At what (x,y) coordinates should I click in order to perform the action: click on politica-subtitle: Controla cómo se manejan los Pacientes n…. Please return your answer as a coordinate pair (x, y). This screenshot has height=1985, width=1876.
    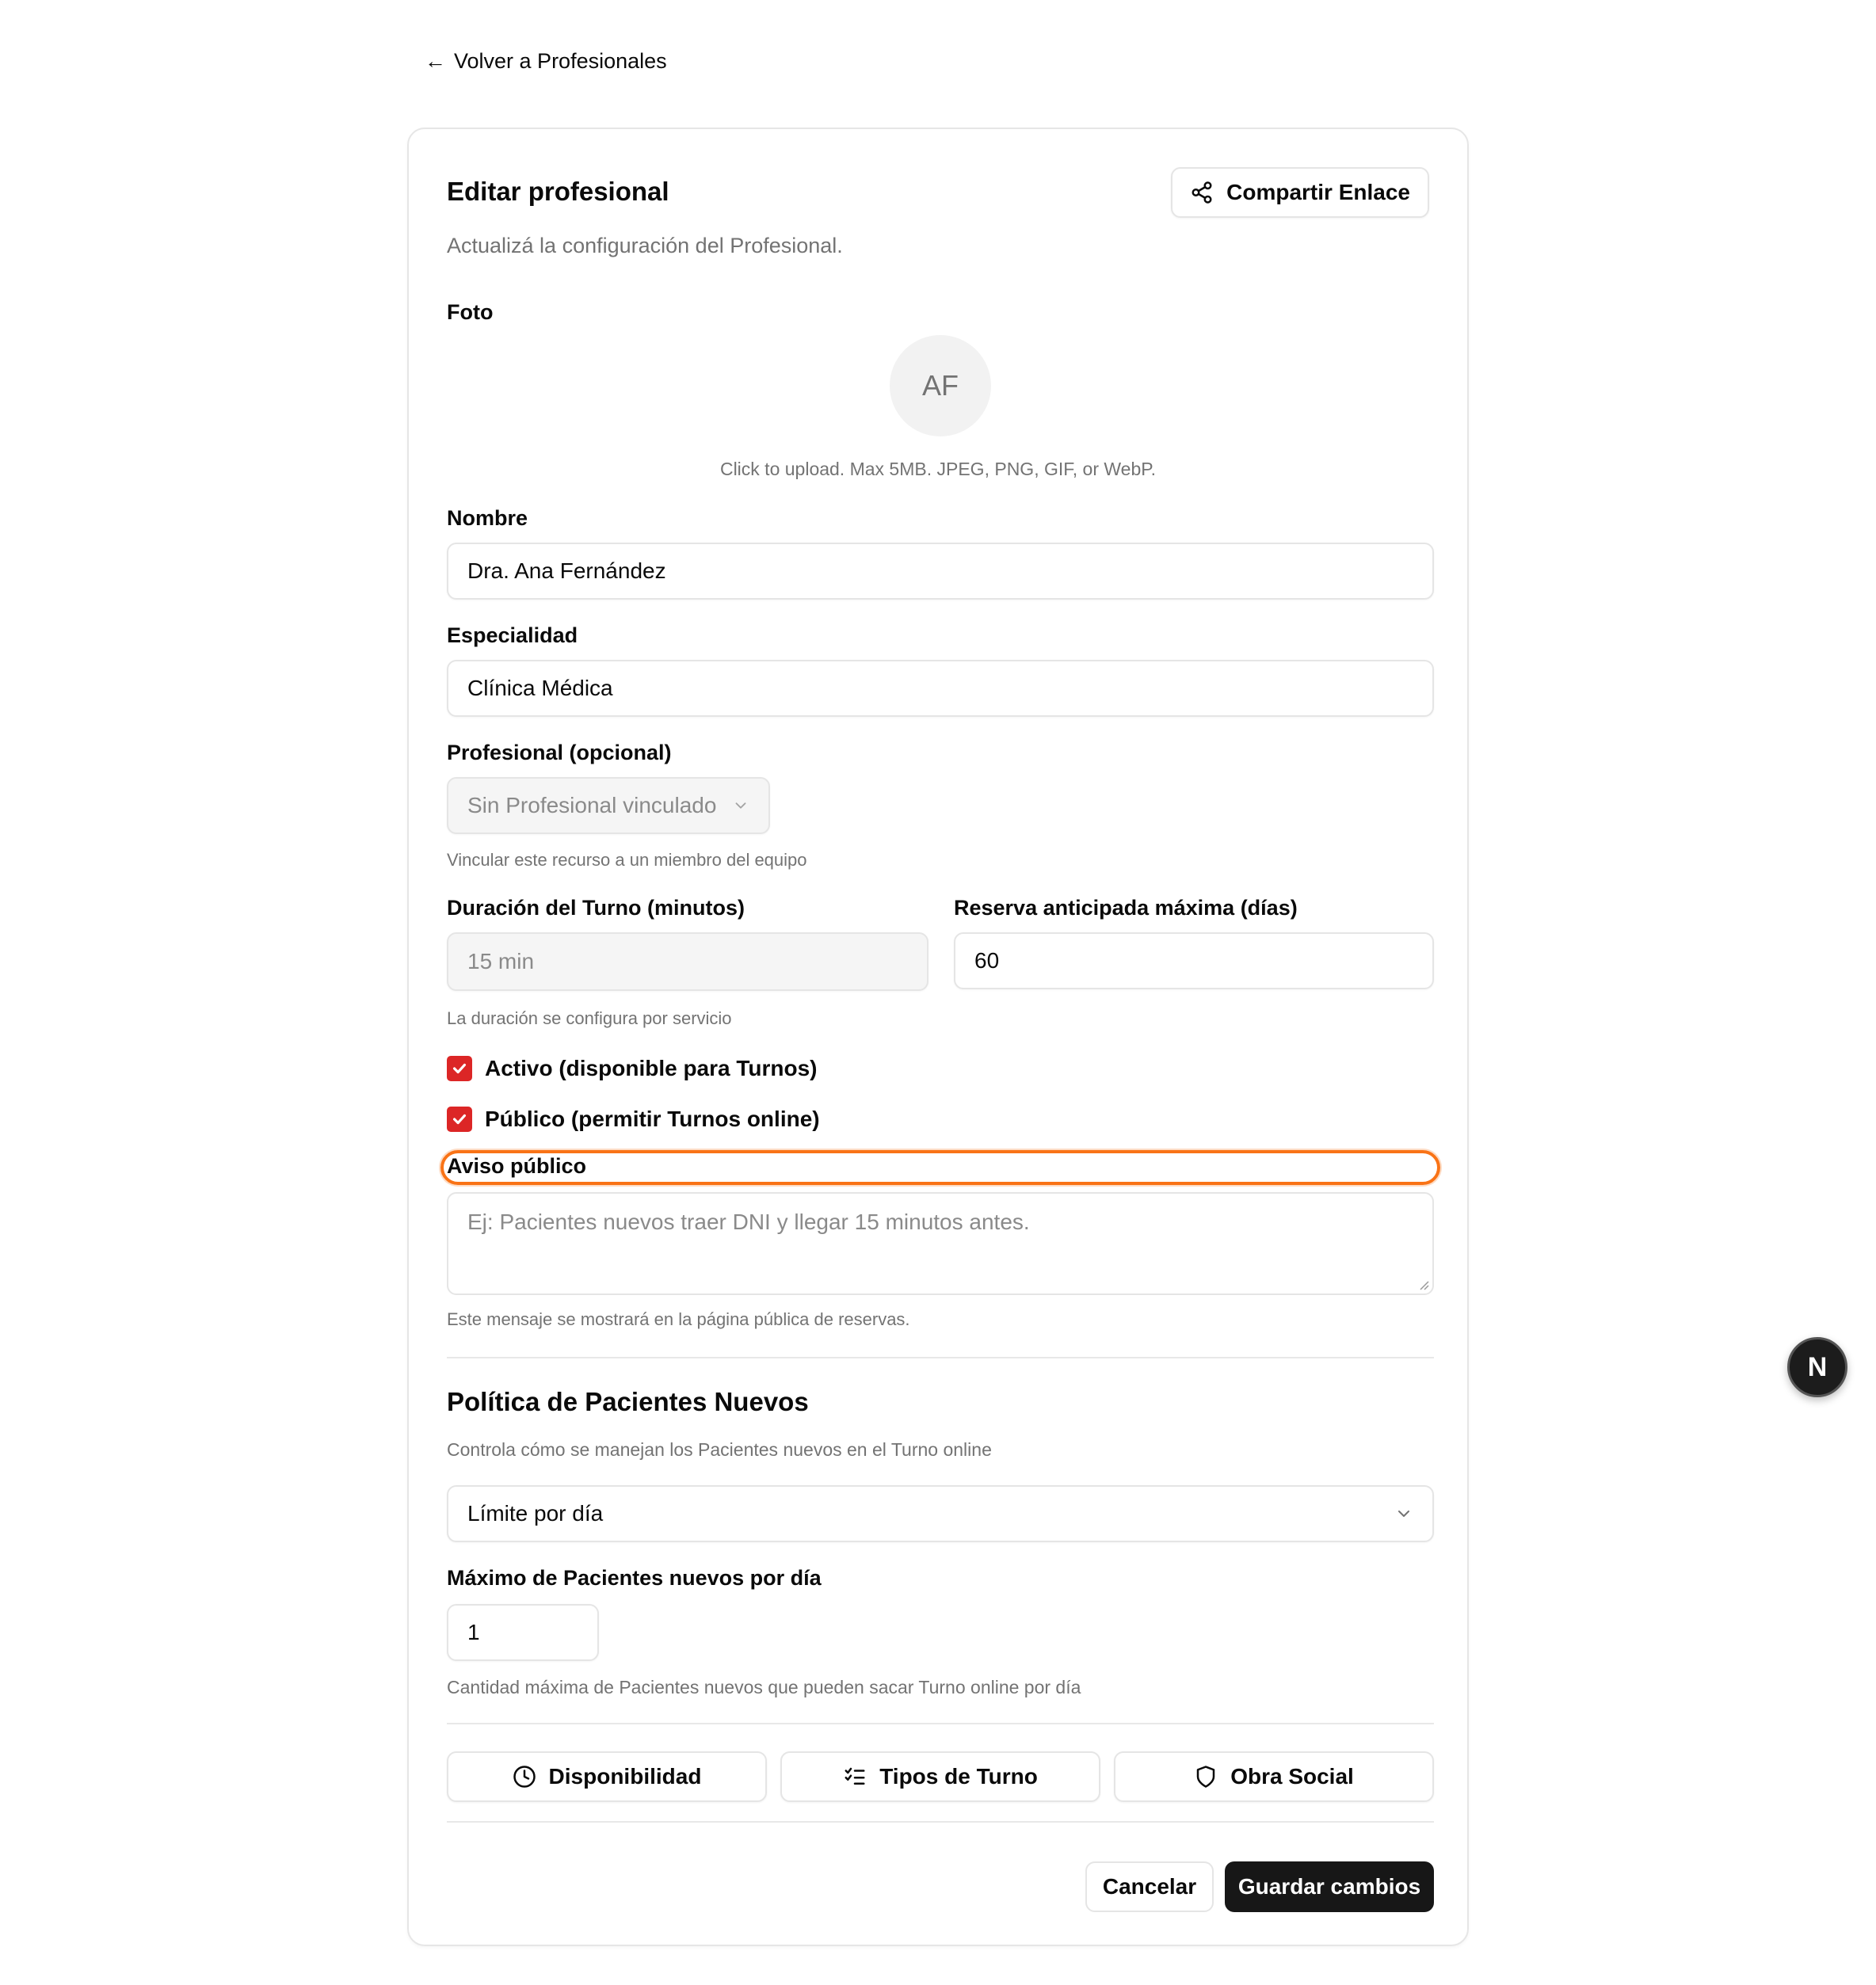
    Looking at the image, I should click on (719, 1449).